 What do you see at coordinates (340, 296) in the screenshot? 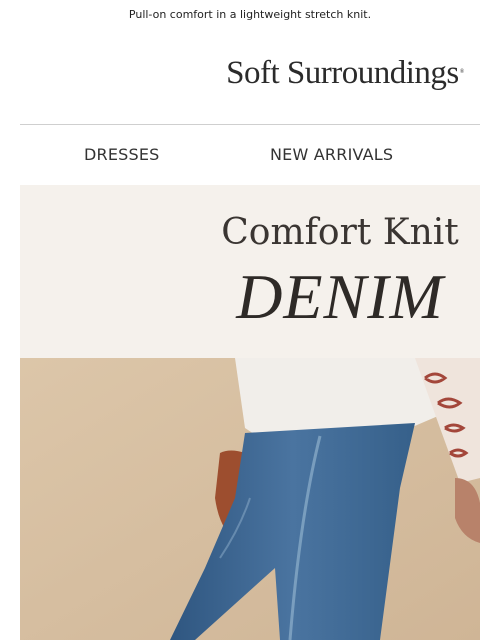
I see `hero-subtitle: DENIM` at bounding box center [340, 296].